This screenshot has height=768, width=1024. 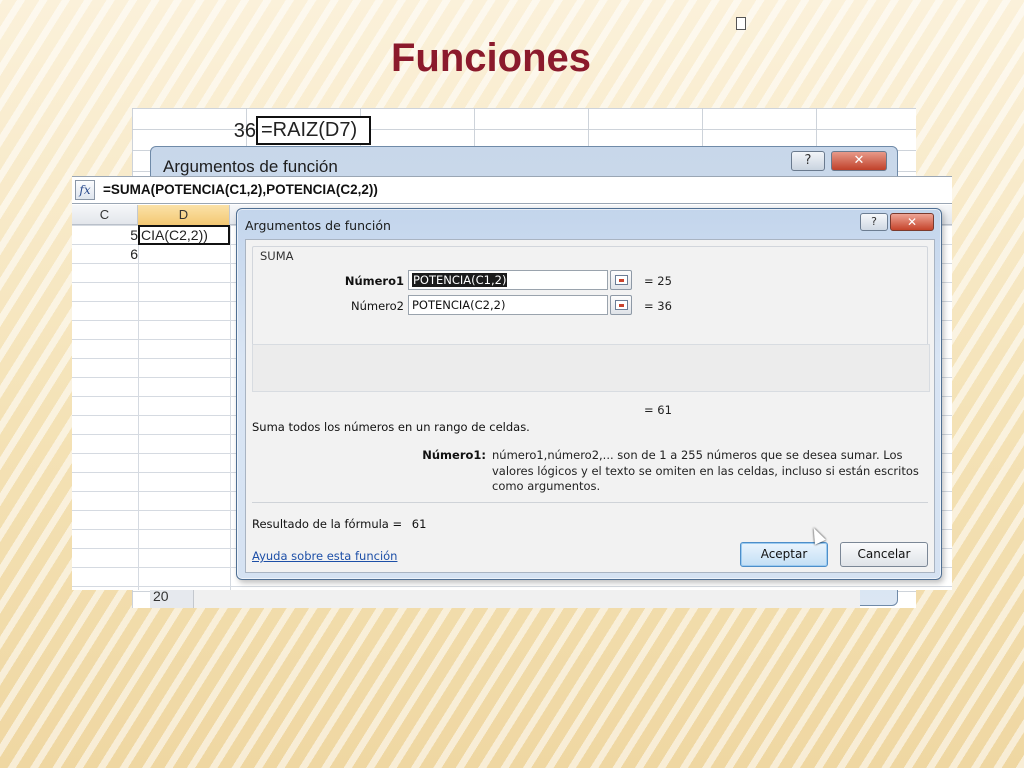 I want to click on argument-input-numero2: POTENCIA(C2,2), so click(x=508, y=305).